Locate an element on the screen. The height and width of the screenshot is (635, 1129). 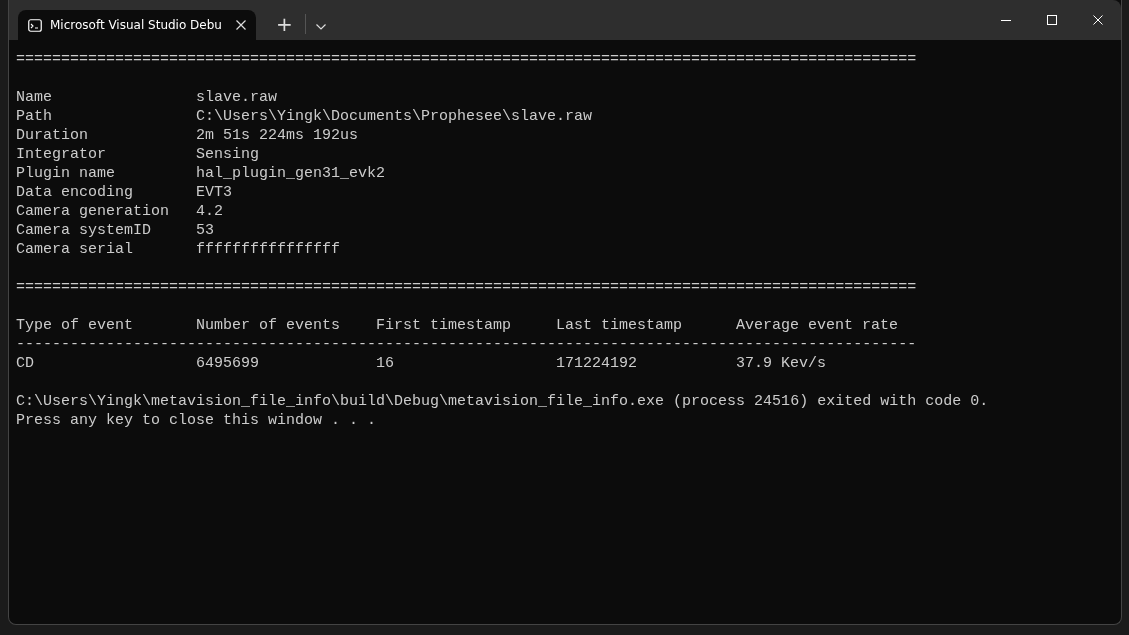
column-header: Number of events is located at coordinates (268, 325).